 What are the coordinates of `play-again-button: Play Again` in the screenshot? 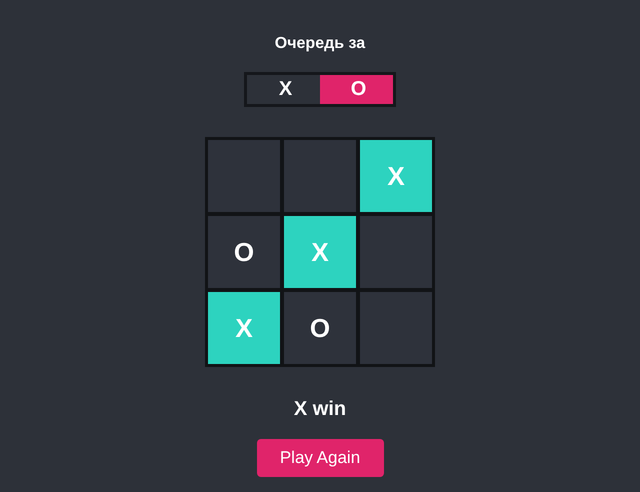 It's located at (320, 458).